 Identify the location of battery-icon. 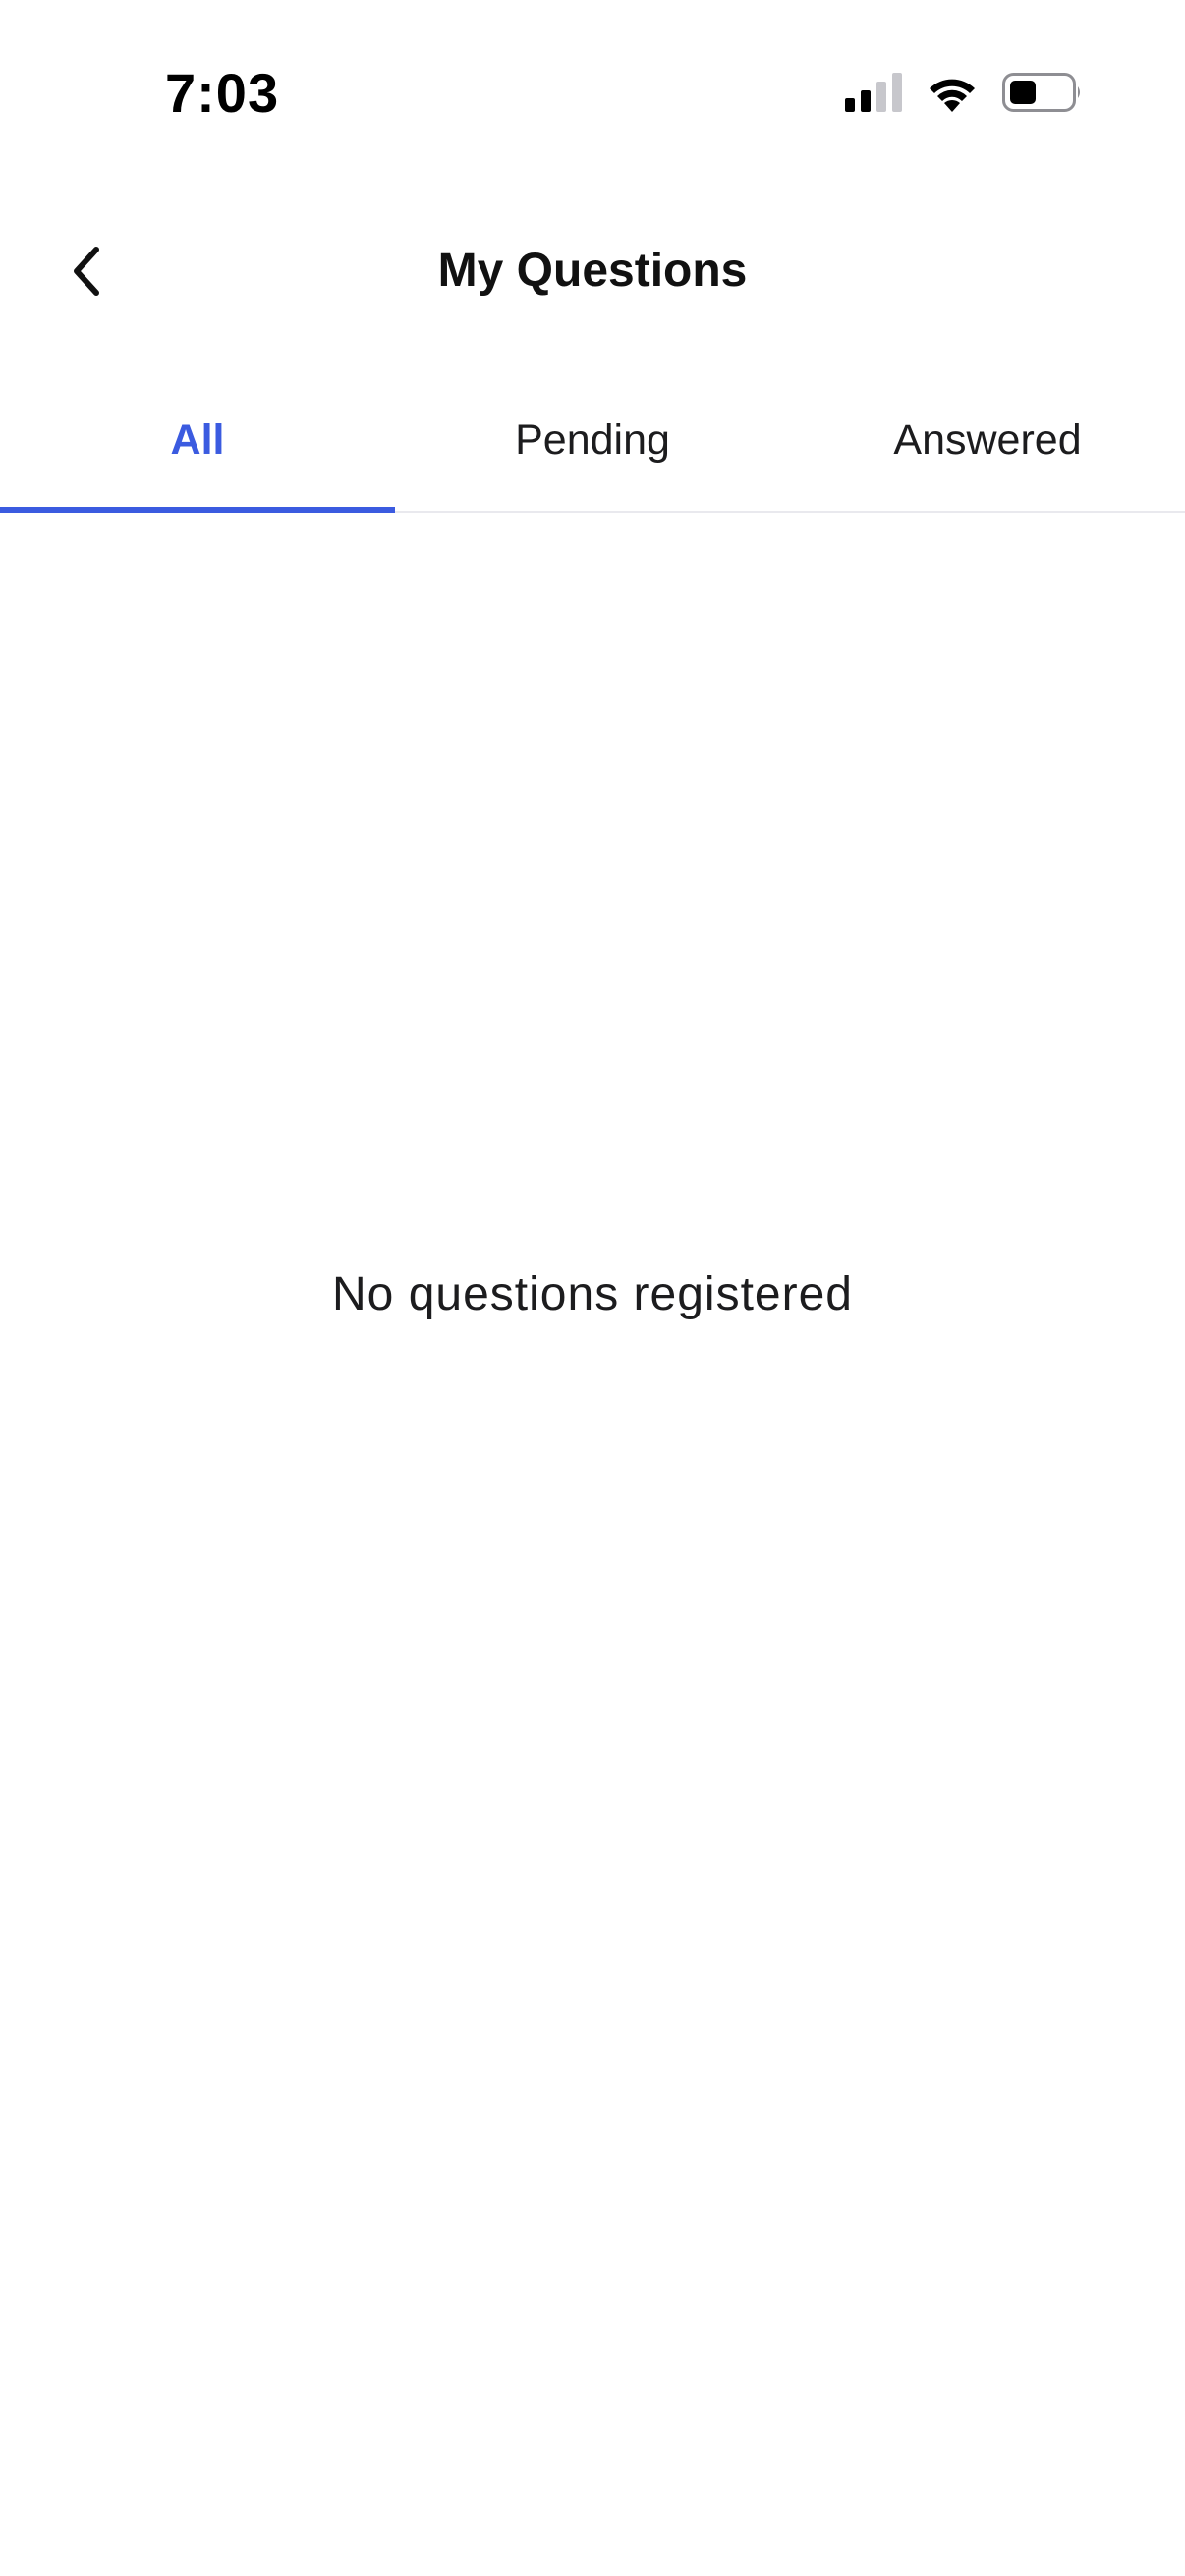
(1041, 92).